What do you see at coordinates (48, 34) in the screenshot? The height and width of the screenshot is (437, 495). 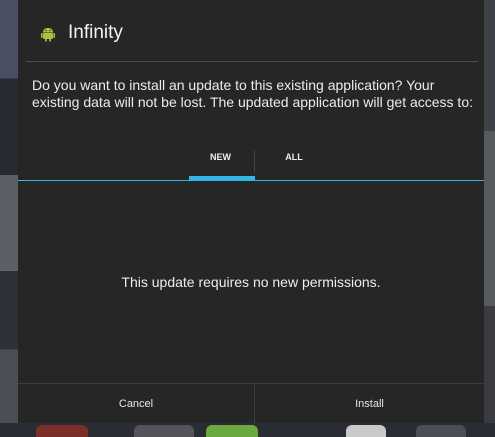 I see `android-robot-icon` at bounding box center [48, 34].